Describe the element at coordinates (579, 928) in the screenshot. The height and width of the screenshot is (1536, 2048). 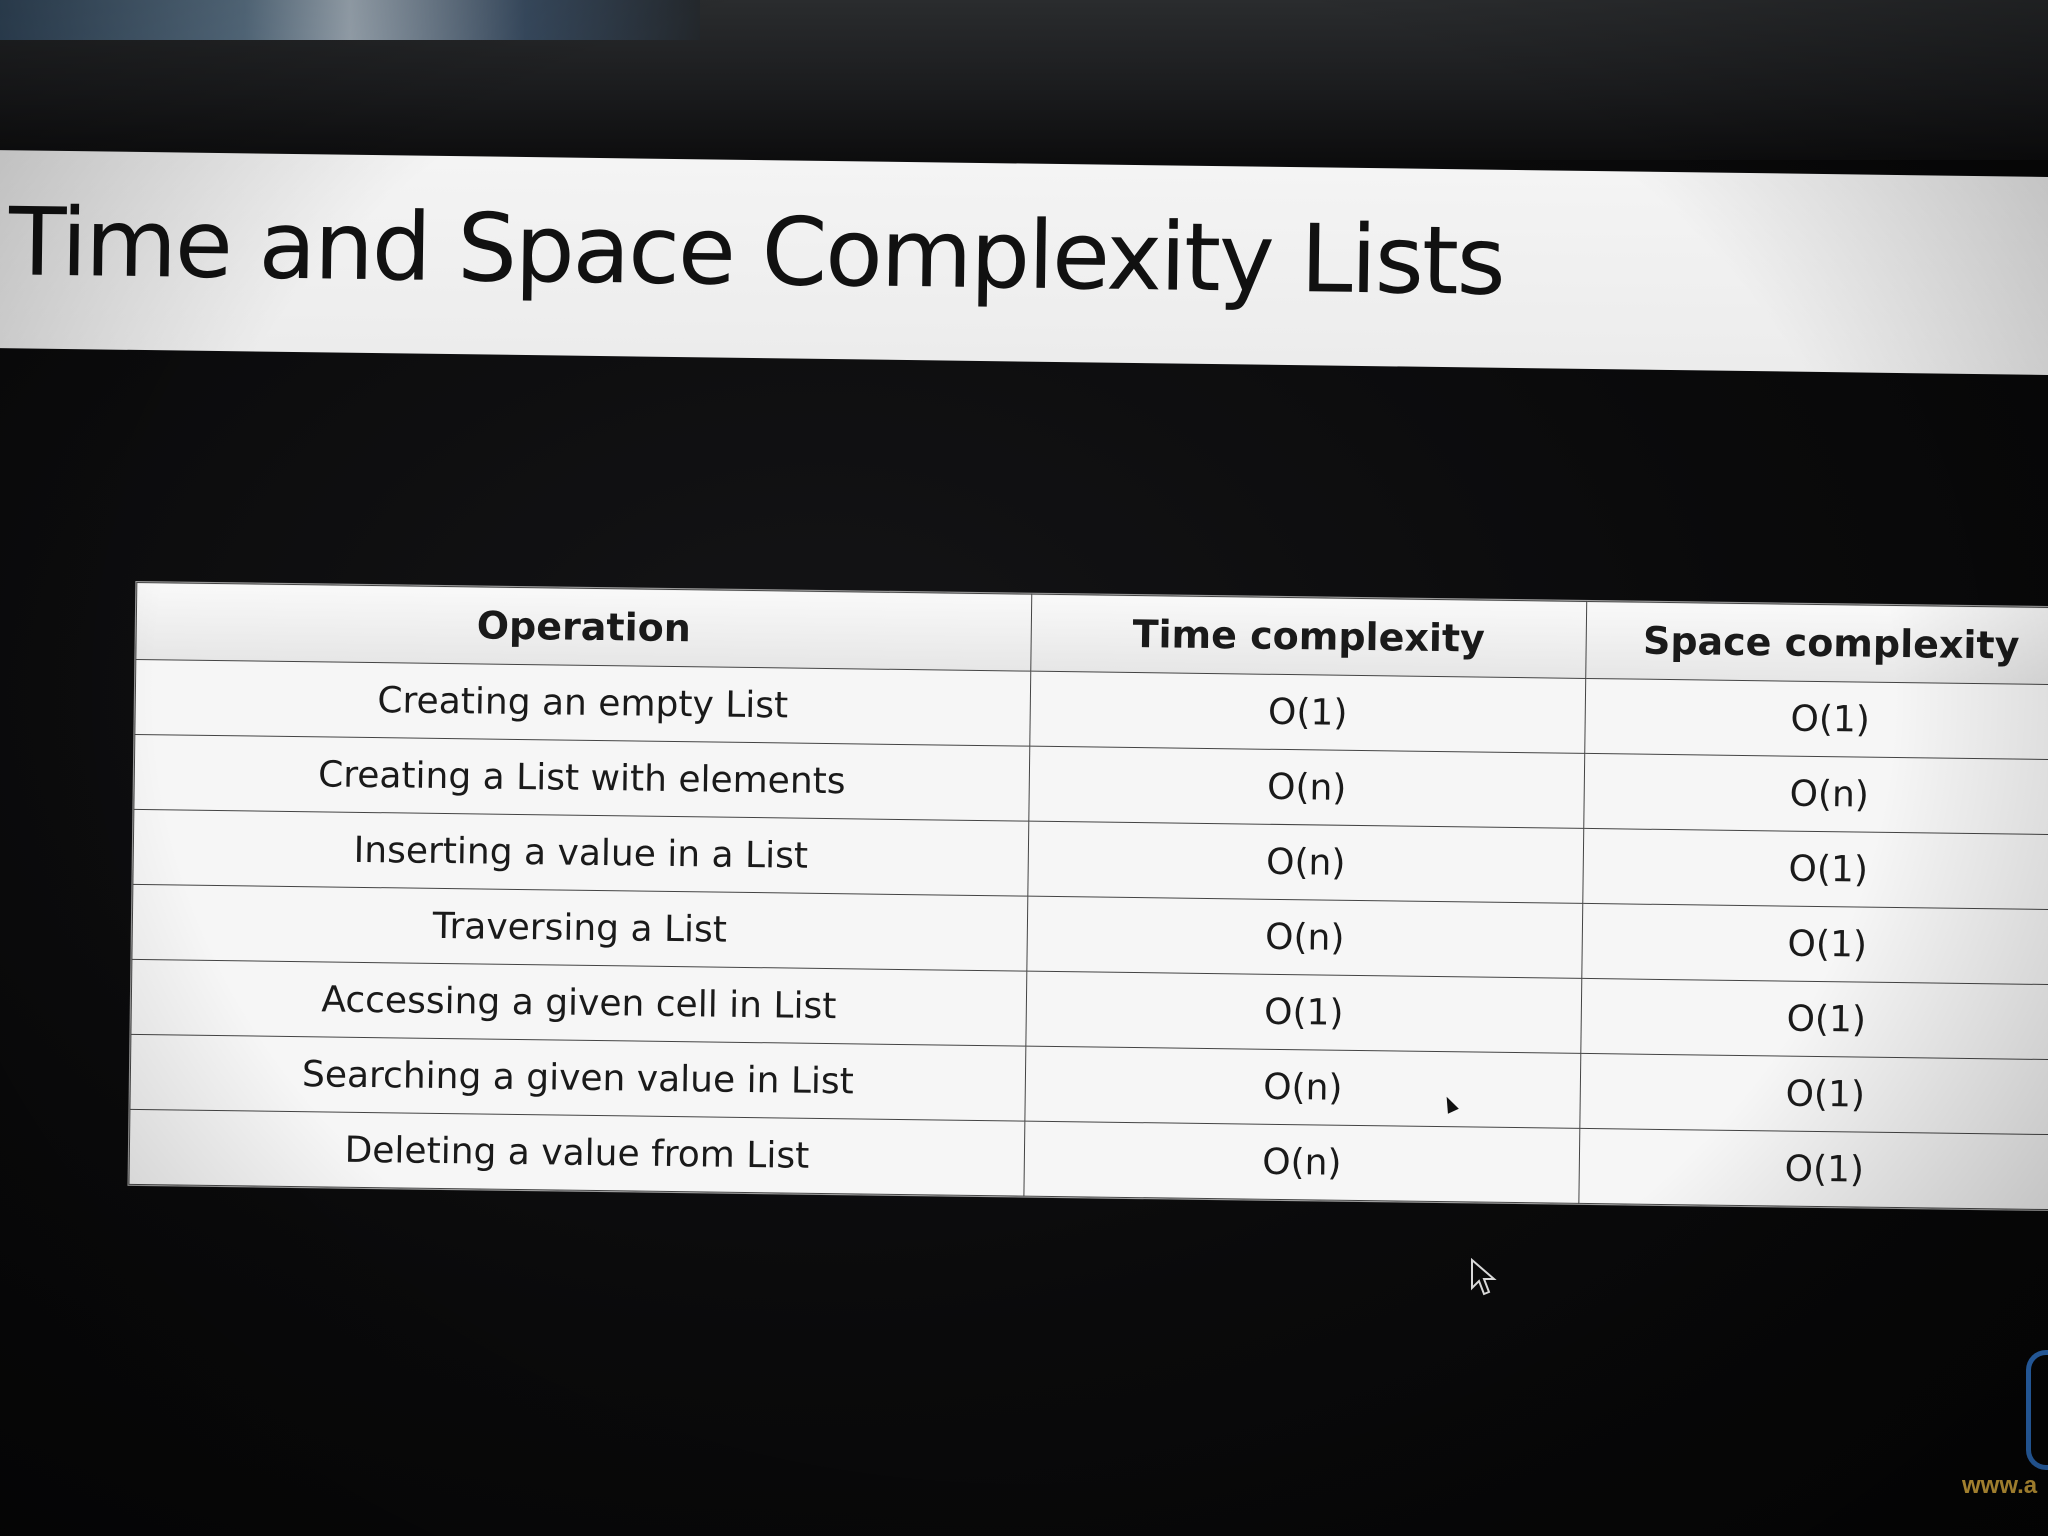
I see `operation-cell: Traversing a List` at that location.